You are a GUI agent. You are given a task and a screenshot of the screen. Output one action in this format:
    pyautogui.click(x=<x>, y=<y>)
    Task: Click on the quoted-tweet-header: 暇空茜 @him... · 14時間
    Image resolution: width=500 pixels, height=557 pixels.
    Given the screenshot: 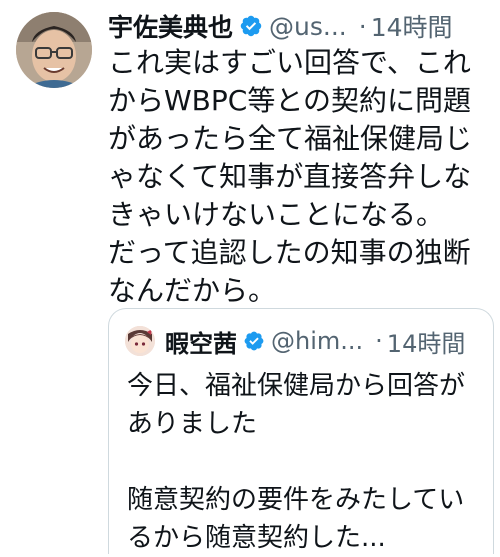 What is the action you would take?
    pyautogui.click(x=295, y=341)
    